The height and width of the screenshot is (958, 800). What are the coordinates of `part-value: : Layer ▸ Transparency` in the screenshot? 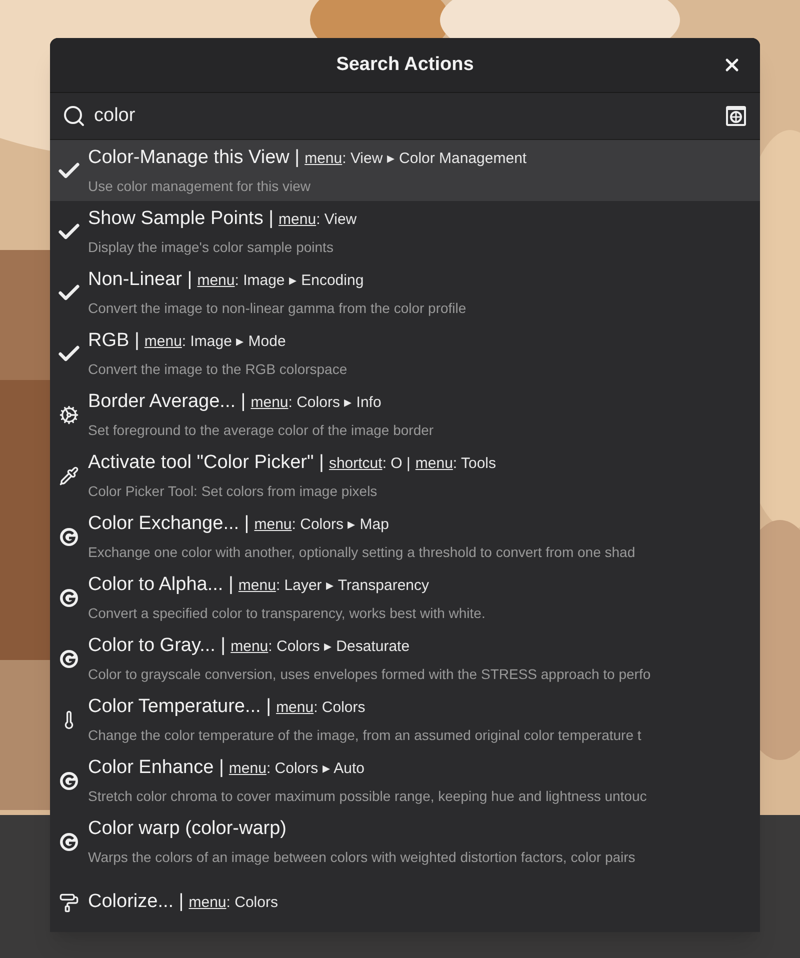 It's located at (353, 586).